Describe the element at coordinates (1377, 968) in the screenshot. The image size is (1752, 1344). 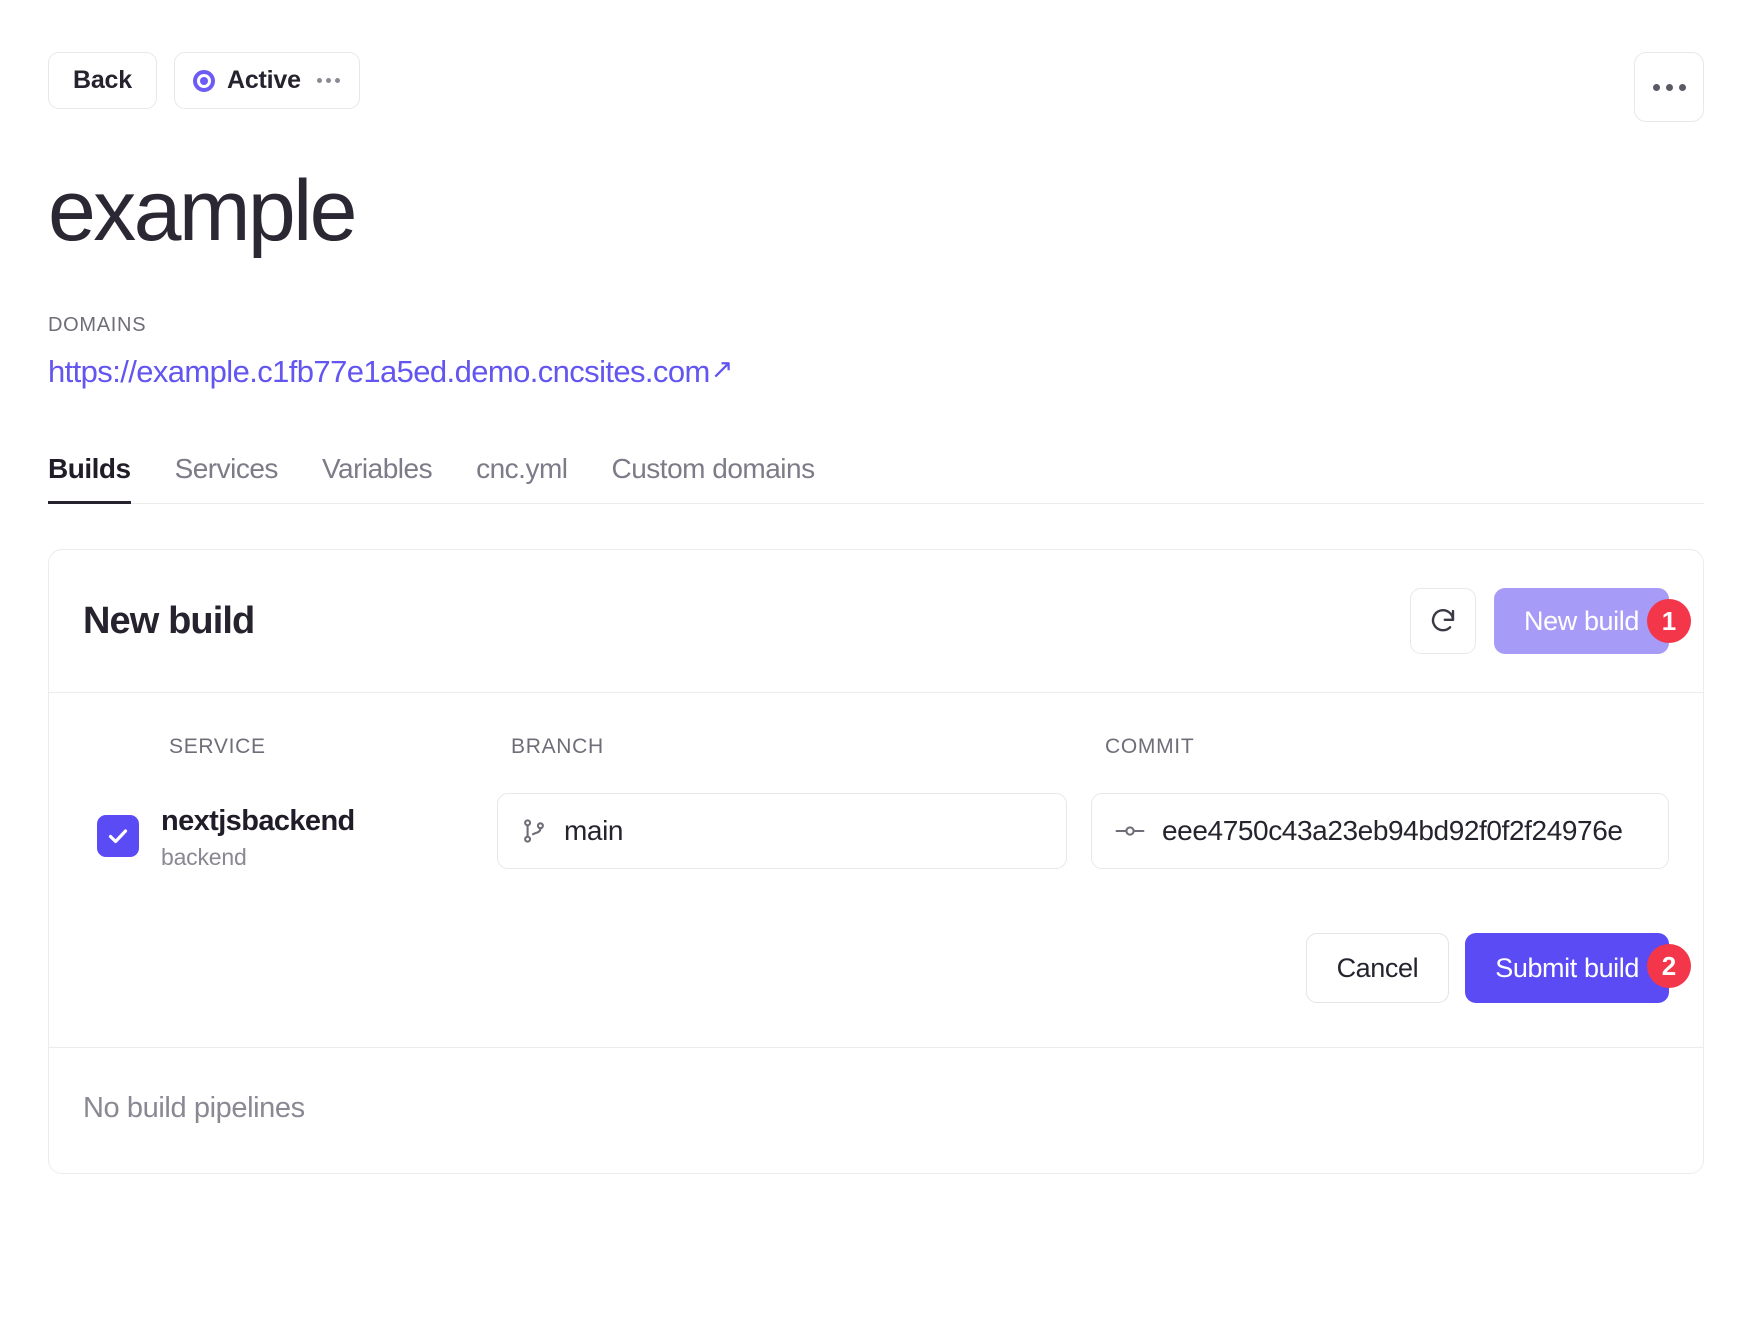
I see `cancel-button: Cancel` at that location.